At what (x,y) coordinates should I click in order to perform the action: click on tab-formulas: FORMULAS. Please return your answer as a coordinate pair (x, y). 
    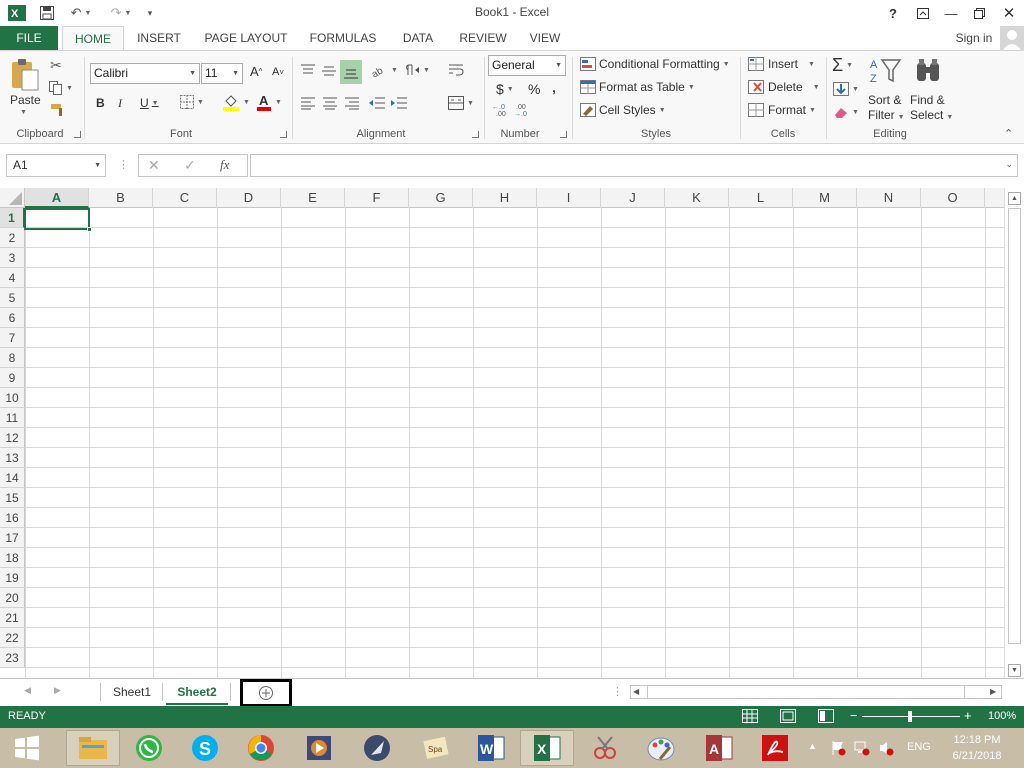
    Looking at the image, I should click on (343, 38).